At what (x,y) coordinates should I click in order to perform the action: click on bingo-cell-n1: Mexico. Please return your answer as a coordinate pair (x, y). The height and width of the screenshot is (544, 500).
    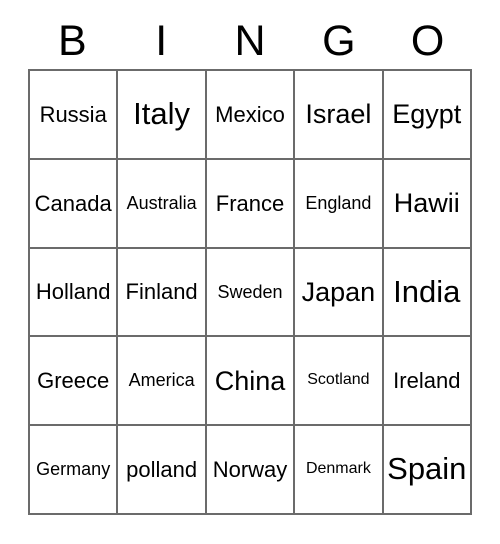
    Looking at the image, I should click on (251, 115).